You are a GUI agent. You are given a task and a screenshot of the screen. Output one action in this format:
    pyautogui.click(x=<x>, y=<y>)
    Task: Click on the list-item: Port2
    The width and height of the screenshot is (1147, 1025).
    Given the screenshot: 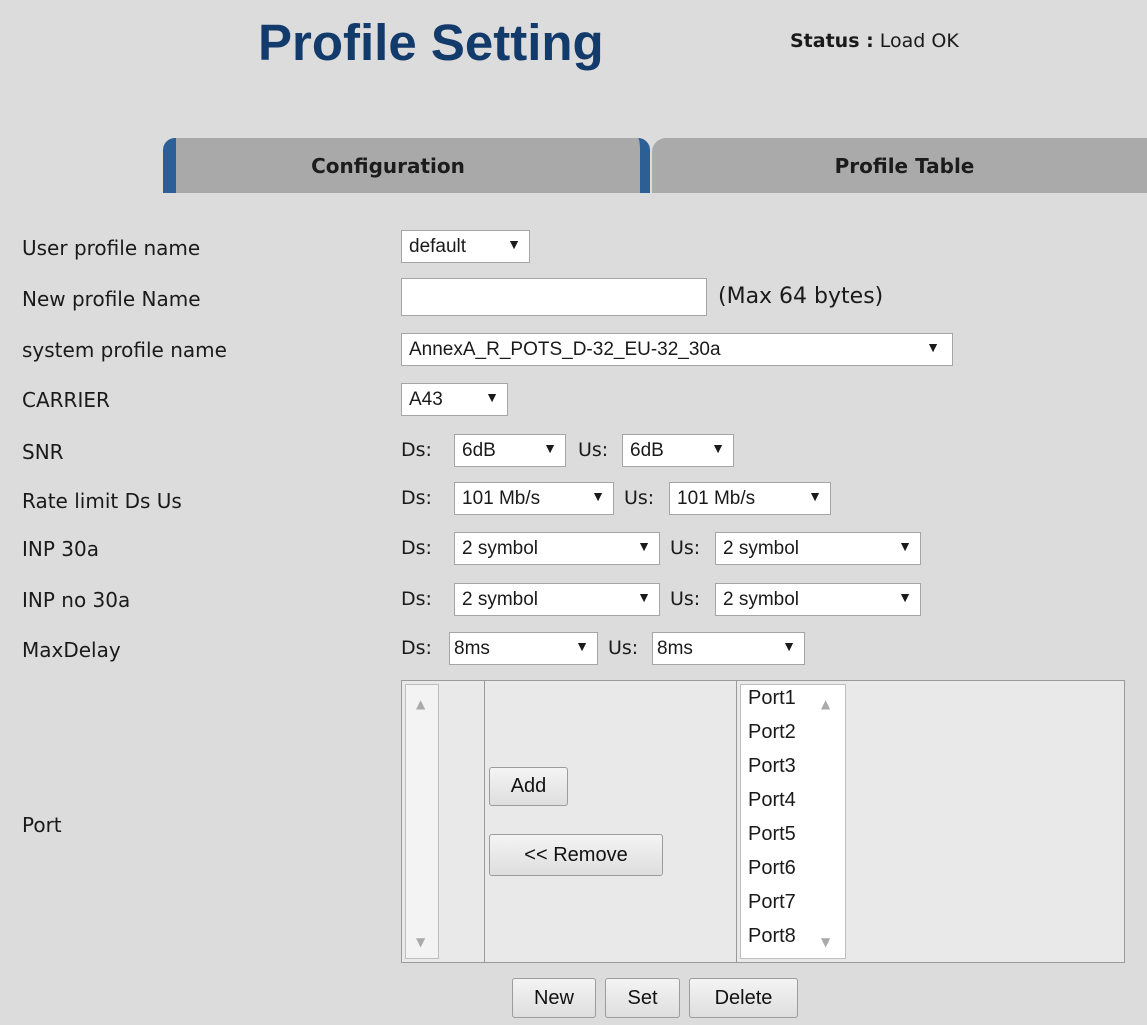 What is the action you would take?
    pyautogui.click(x=772, y=732)
    